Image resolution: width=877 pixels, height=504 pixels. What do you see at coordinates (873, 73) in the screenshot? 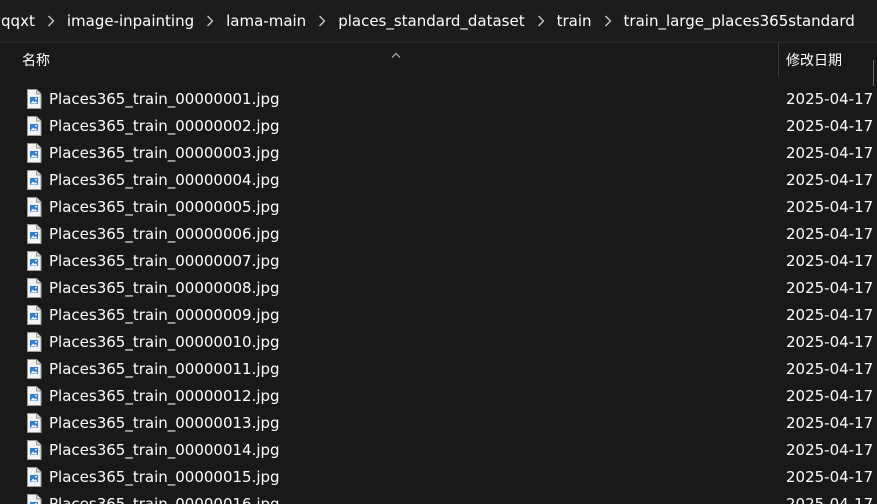
I see `scrollbar-thumb` at bounding box center [873, 73].